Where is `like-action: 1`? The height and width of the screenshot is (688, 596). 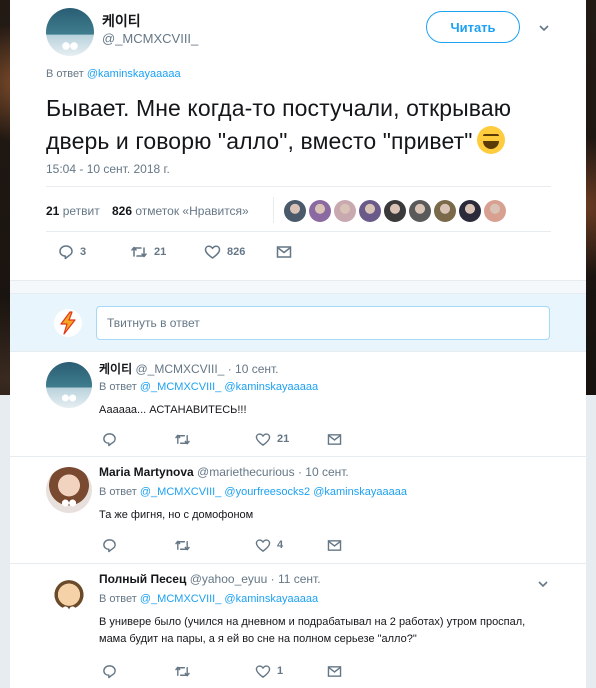
like-action: 1 is located at coordinates (269, 671).